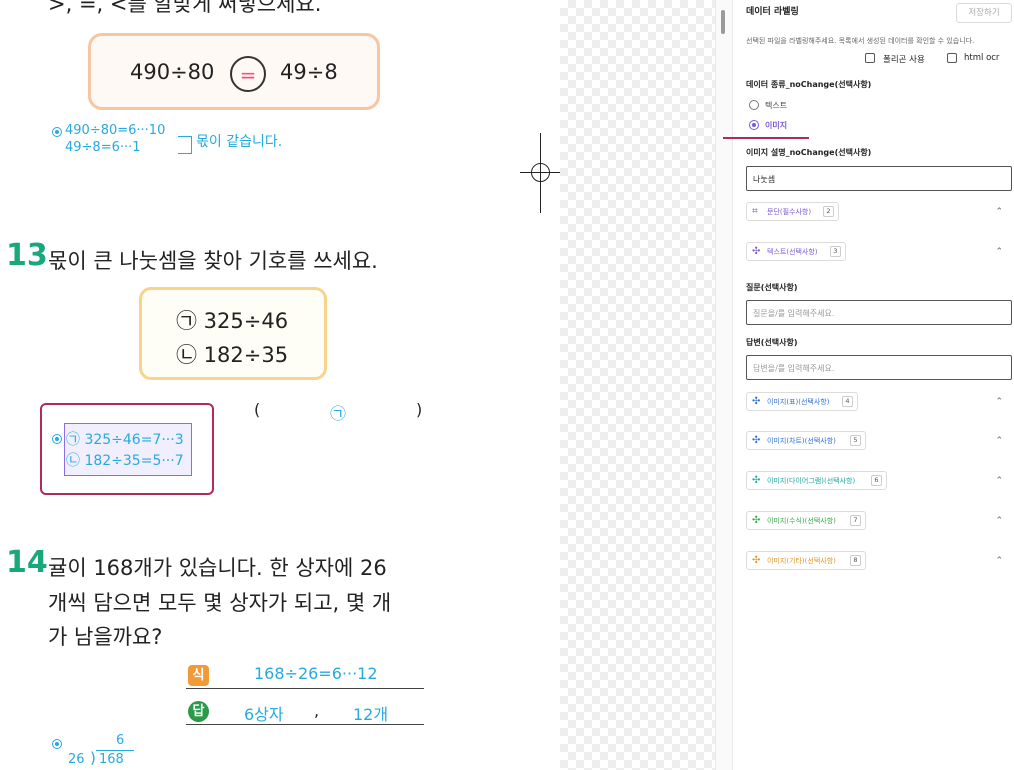 This screenshot has width=1014, height=770. What do you see at coordinates (855, 440) in the screenshot?
I see `section-count: 5` at bounding box center [855, 440].